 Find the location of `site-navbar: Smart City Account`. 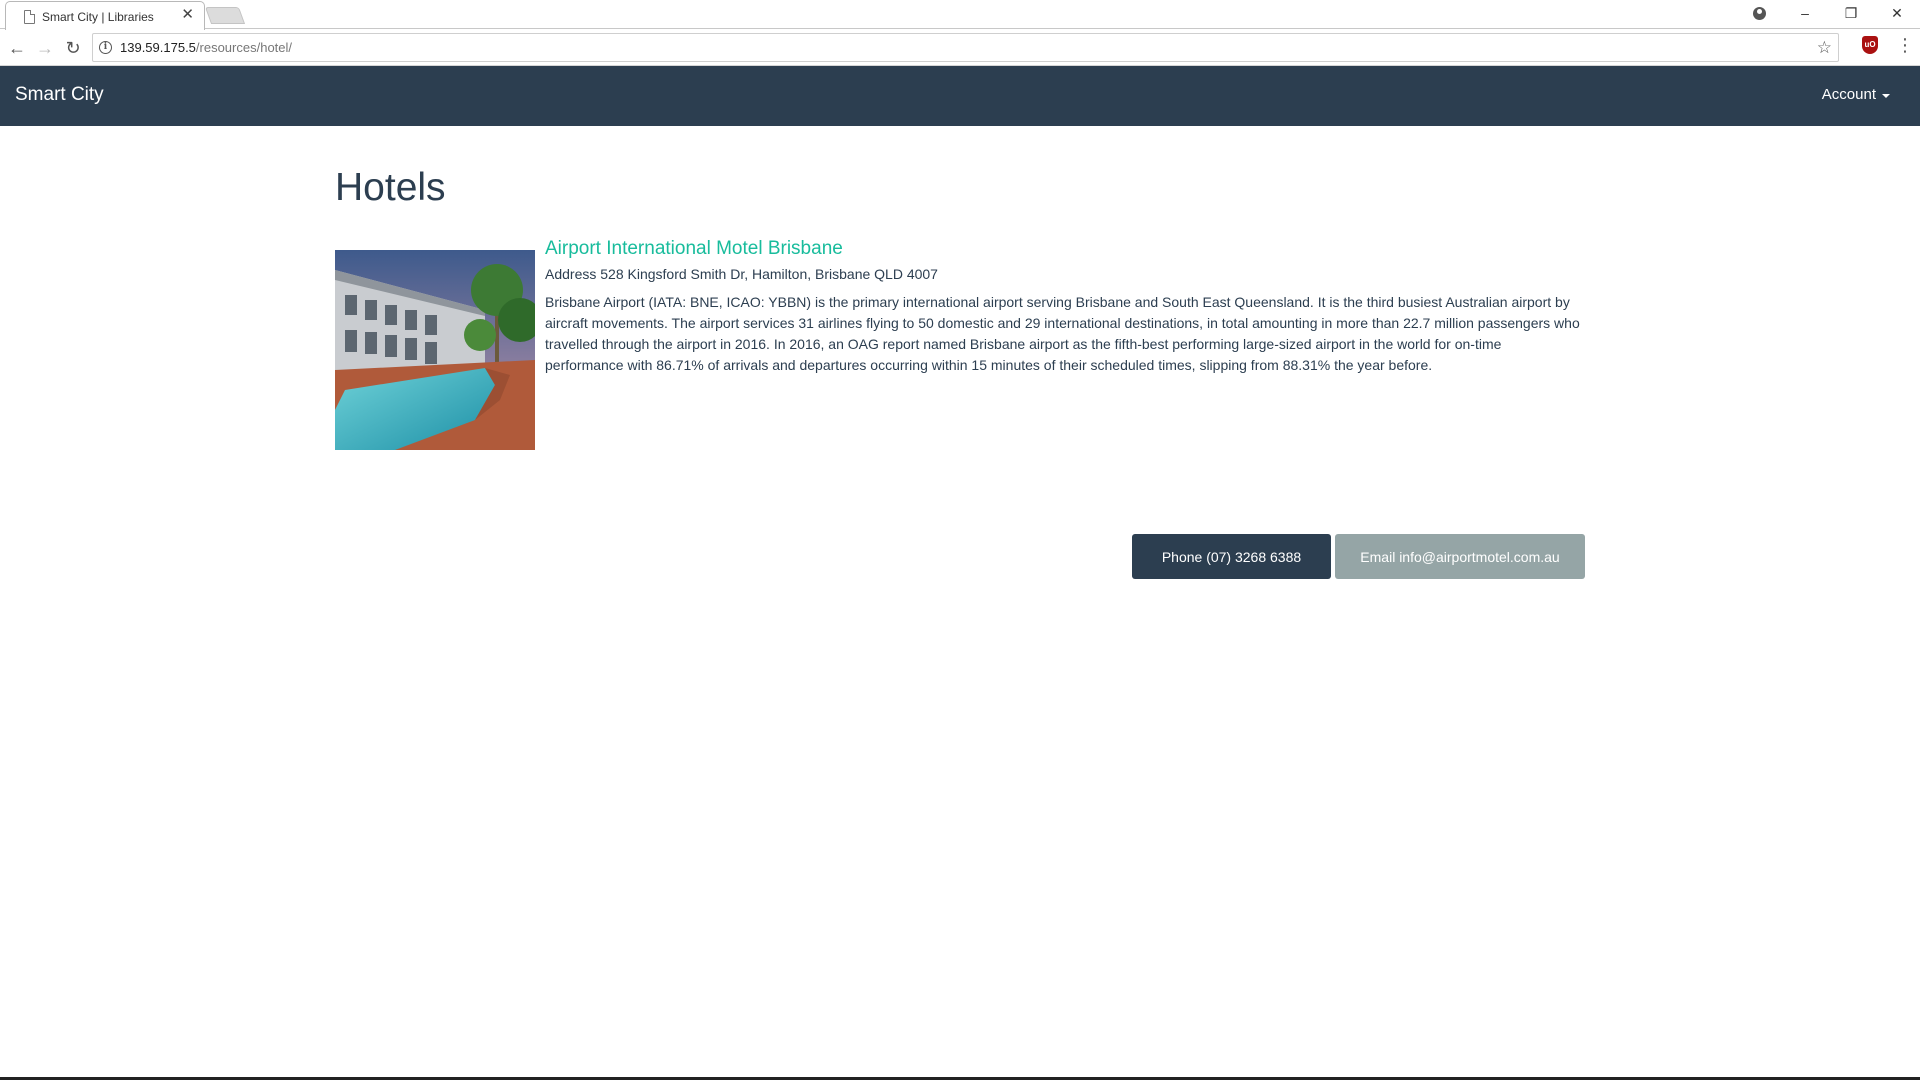

site-navbar: Smart City Account is located at coordinates (960, 96).